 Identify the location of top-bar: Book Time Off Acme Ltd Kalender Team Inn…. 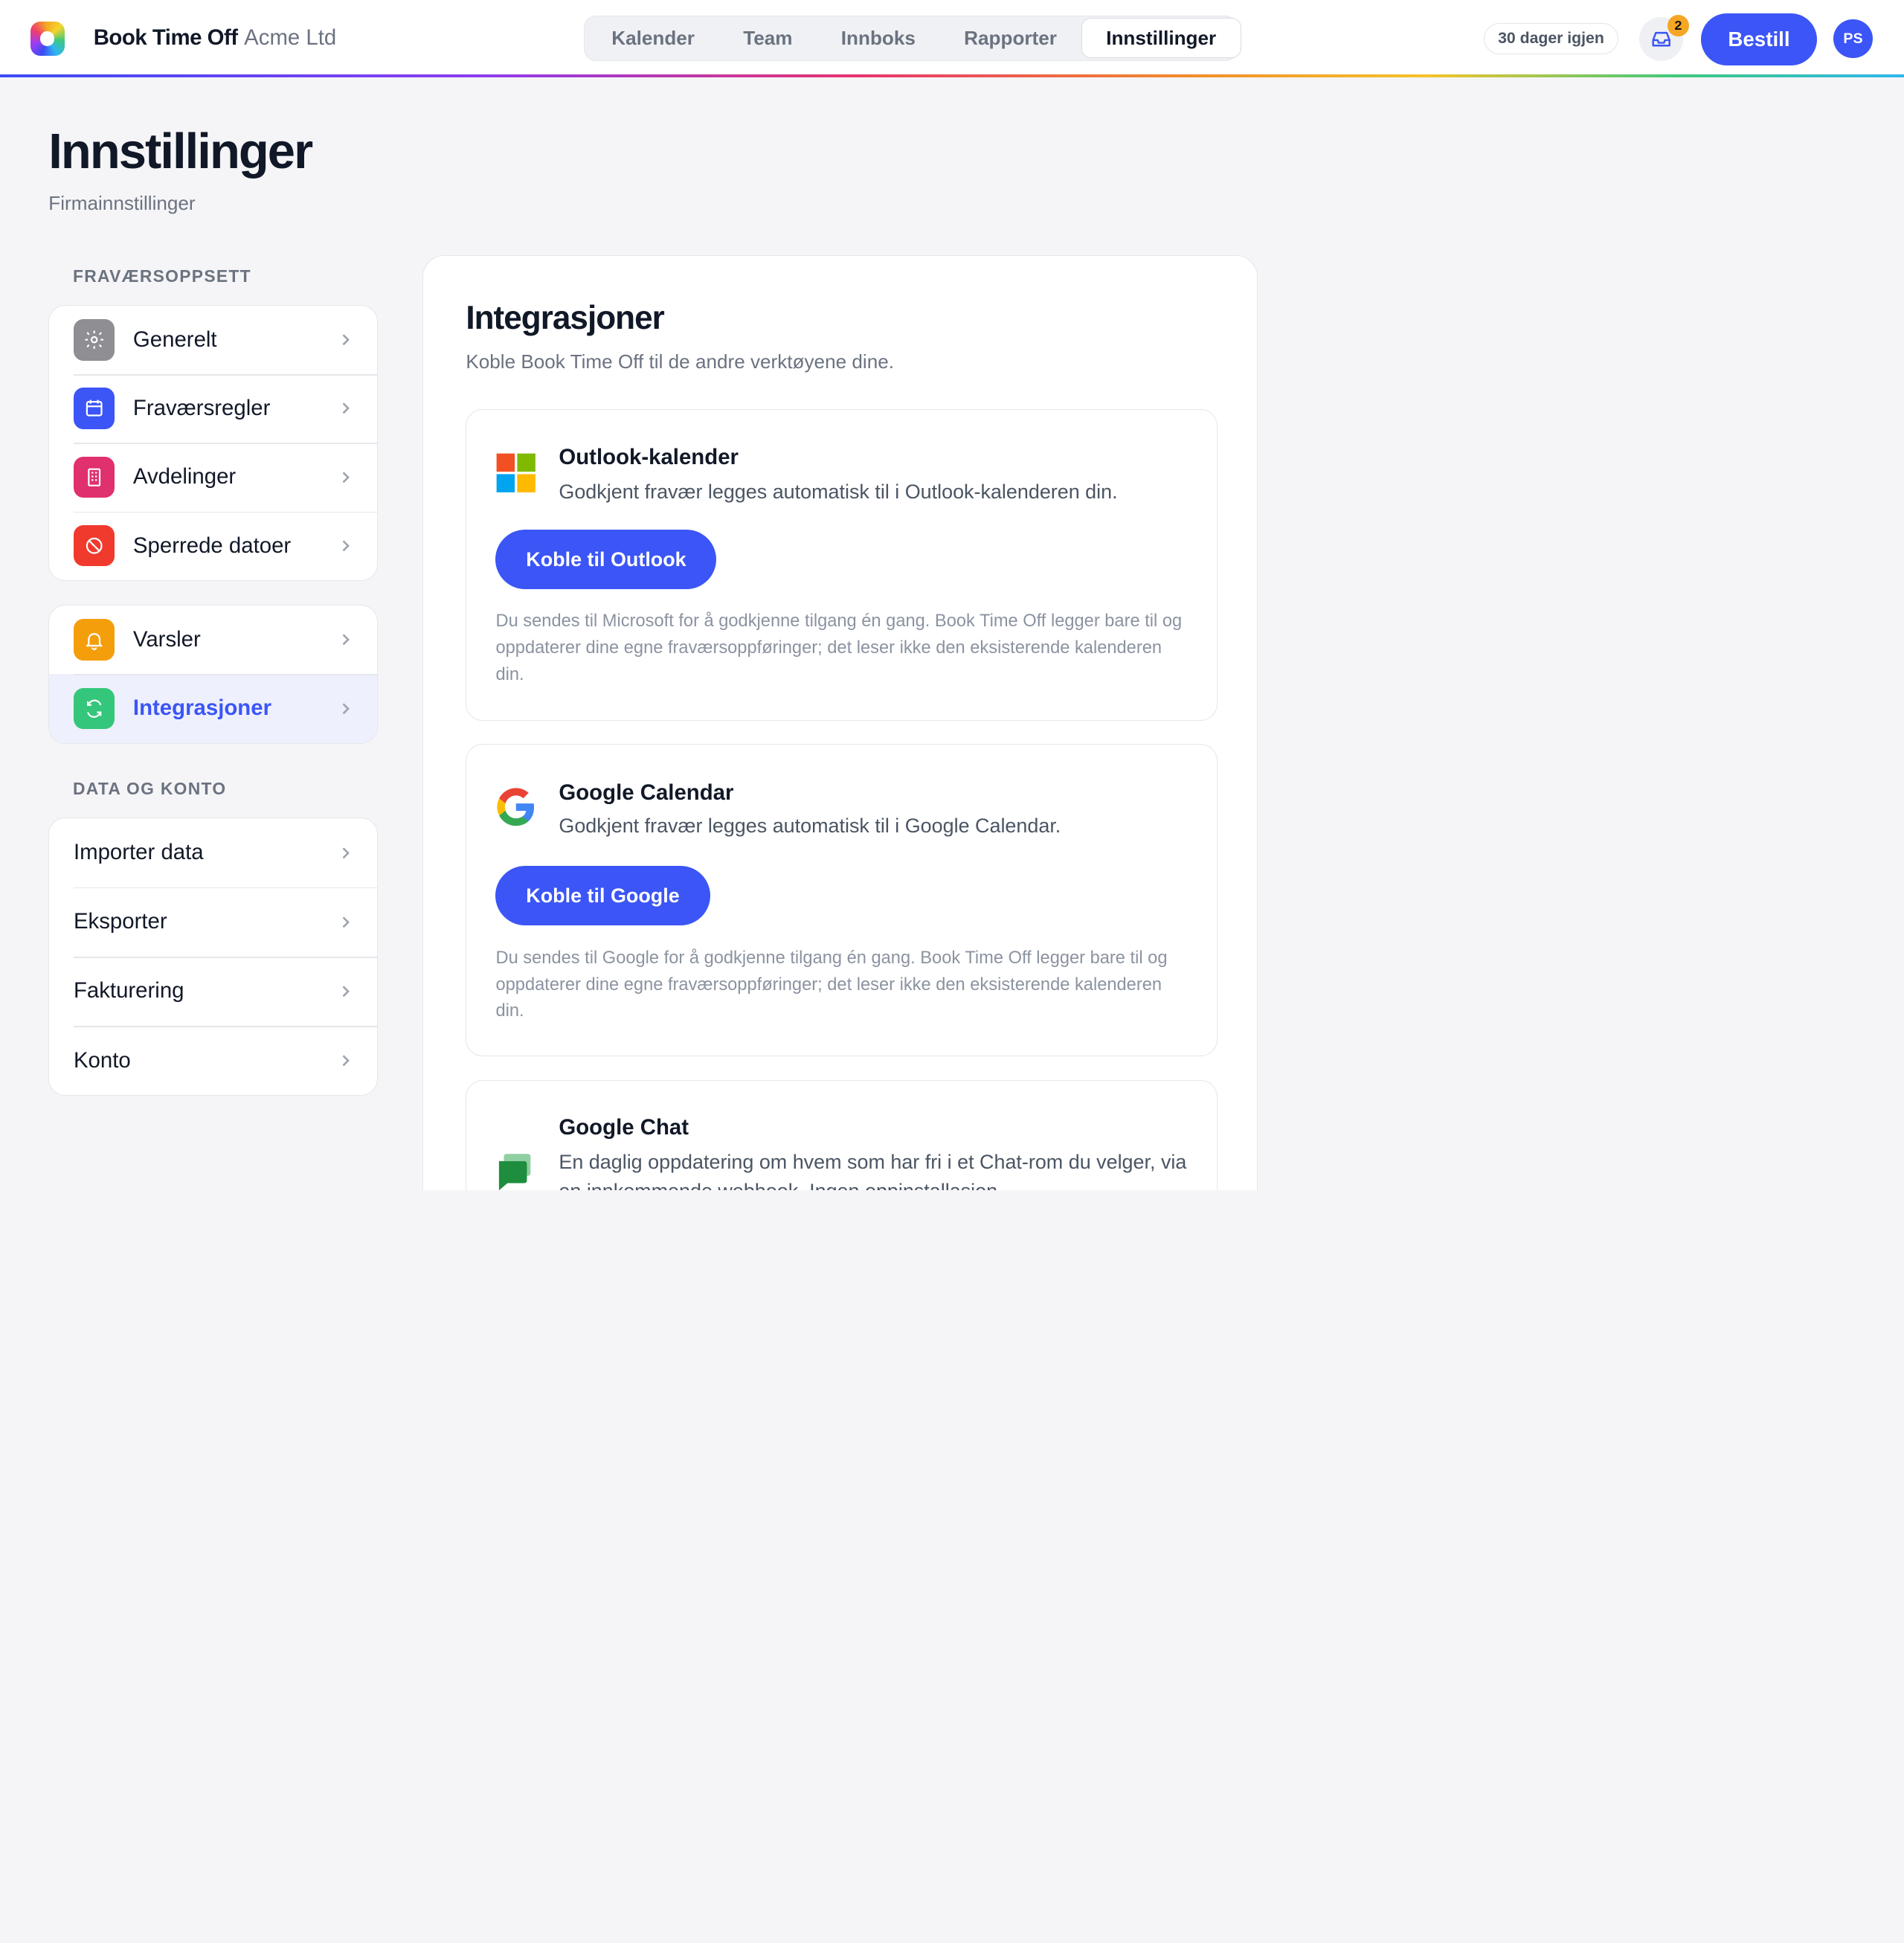
(952, 39).